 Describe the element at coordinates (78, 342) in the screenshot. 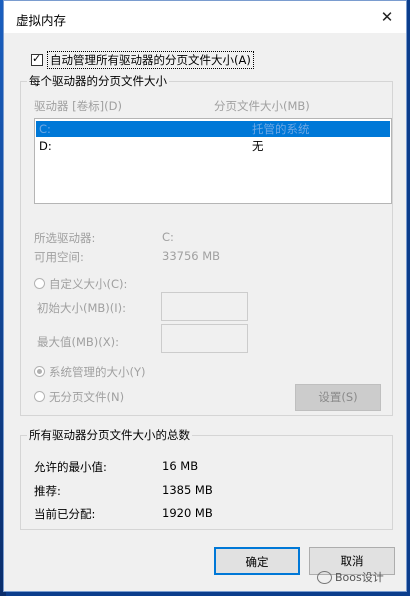

I see `max-size-label: 最大值(MB)(X):` at that location.